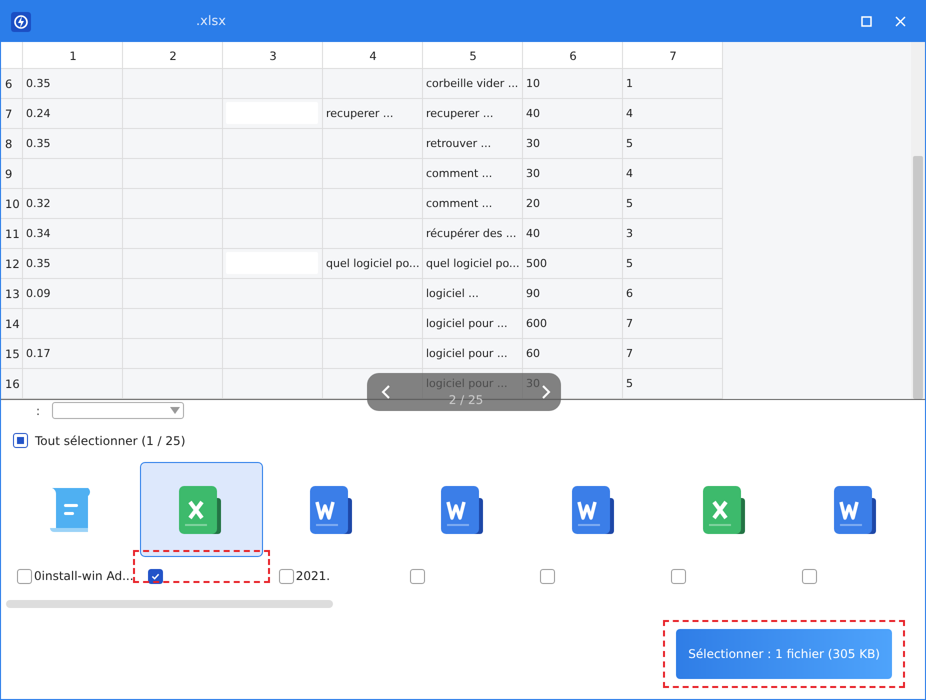  Describe the element at coordinates (173, 56) in the screenshot. I see `column-header: 2` at that location.